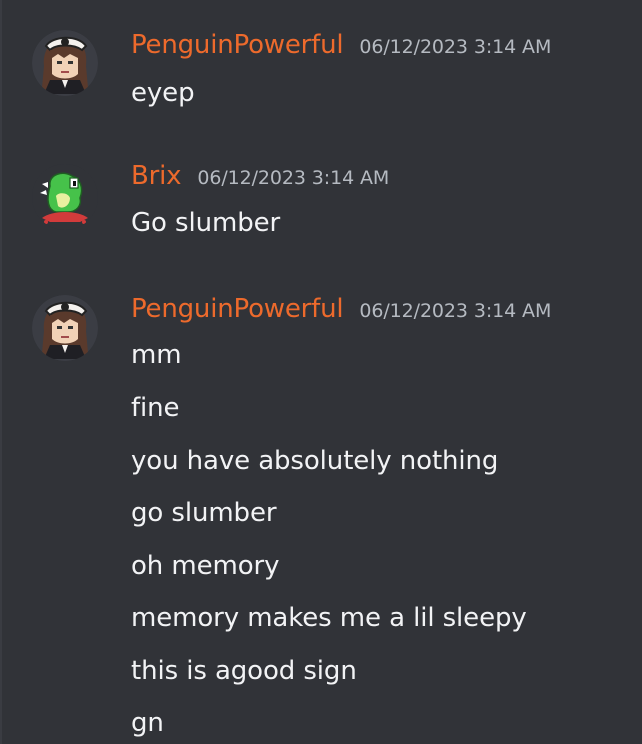  Describe the element at coordinates (206, 223) in the screenshot. I see `message-text: Go slumber` at that location.